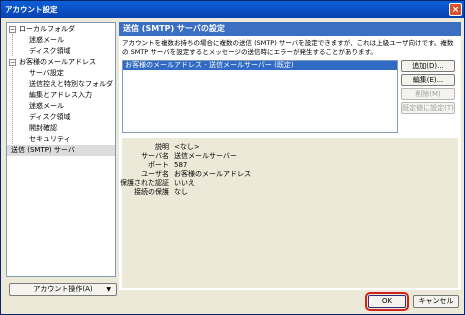 This screenshot has width=465, height=315. Describe the element at coordinates (387, 301) in the screenshot. I see `ok-button: OK` at that location.